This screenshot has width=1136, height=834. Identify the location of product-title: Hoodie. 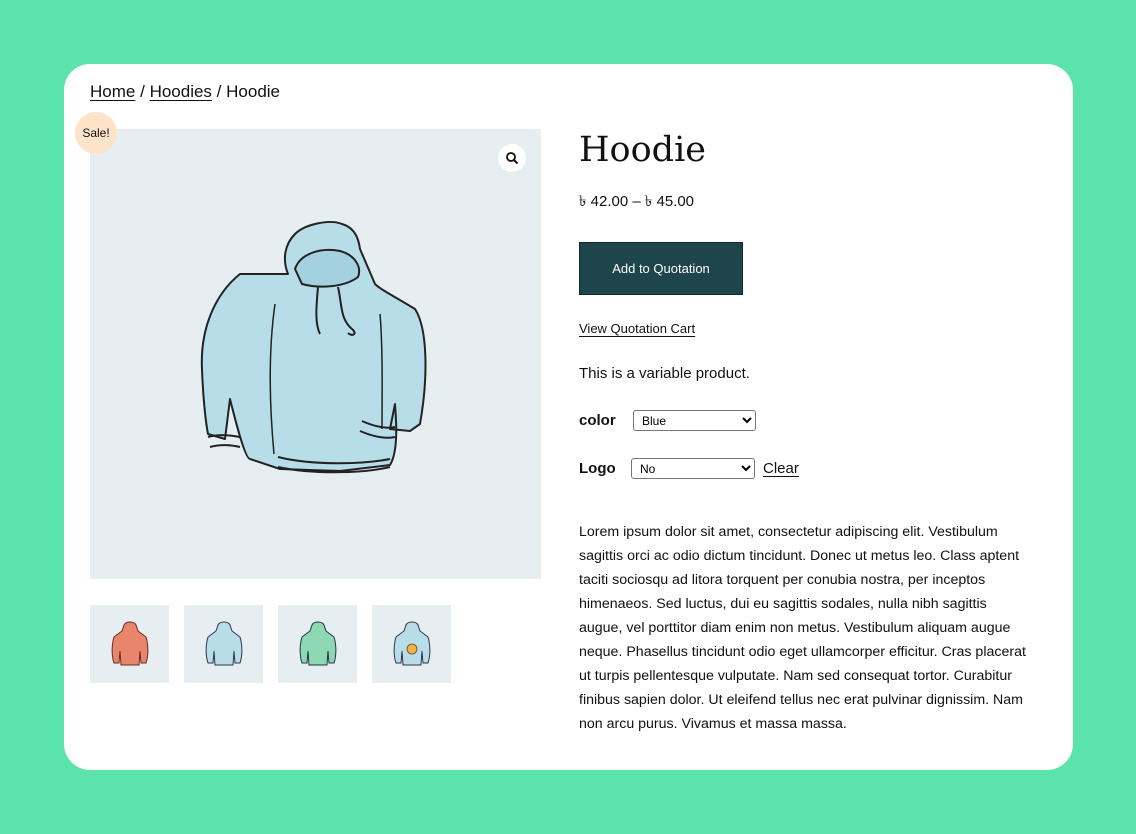
(642, 150).